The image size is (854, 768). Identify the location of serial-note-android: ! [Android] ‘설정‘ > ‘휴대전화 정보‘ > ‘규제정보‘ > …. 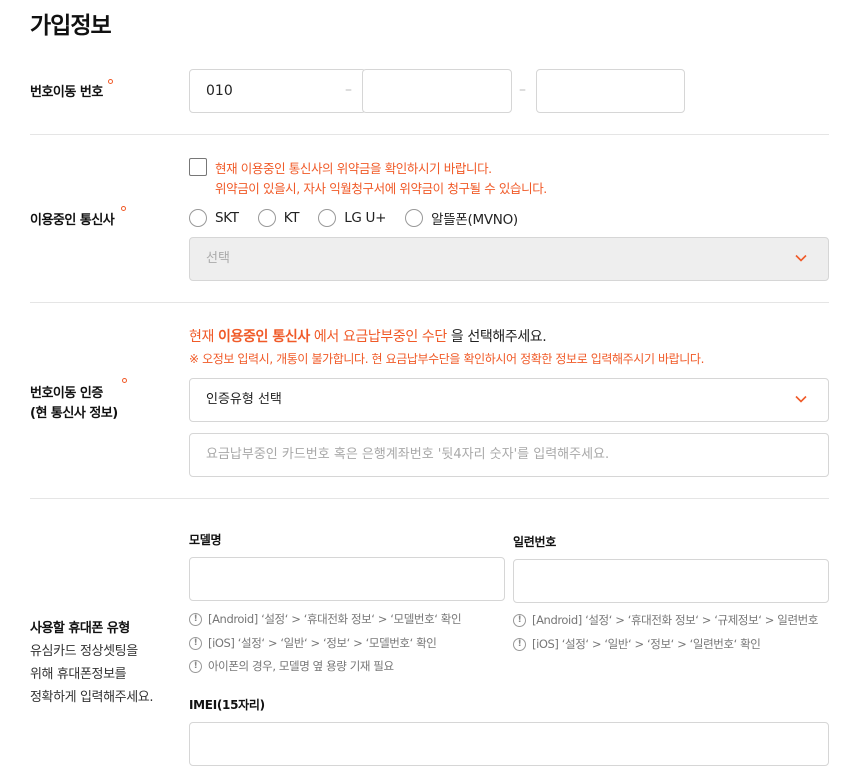
(665, 620).